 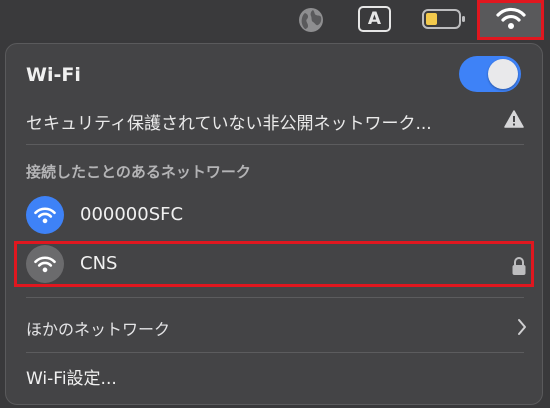 What do you see at coordinates (275, 20) in the screenshot?
I see `menu-bar: A` at bounding box center [275, 20].